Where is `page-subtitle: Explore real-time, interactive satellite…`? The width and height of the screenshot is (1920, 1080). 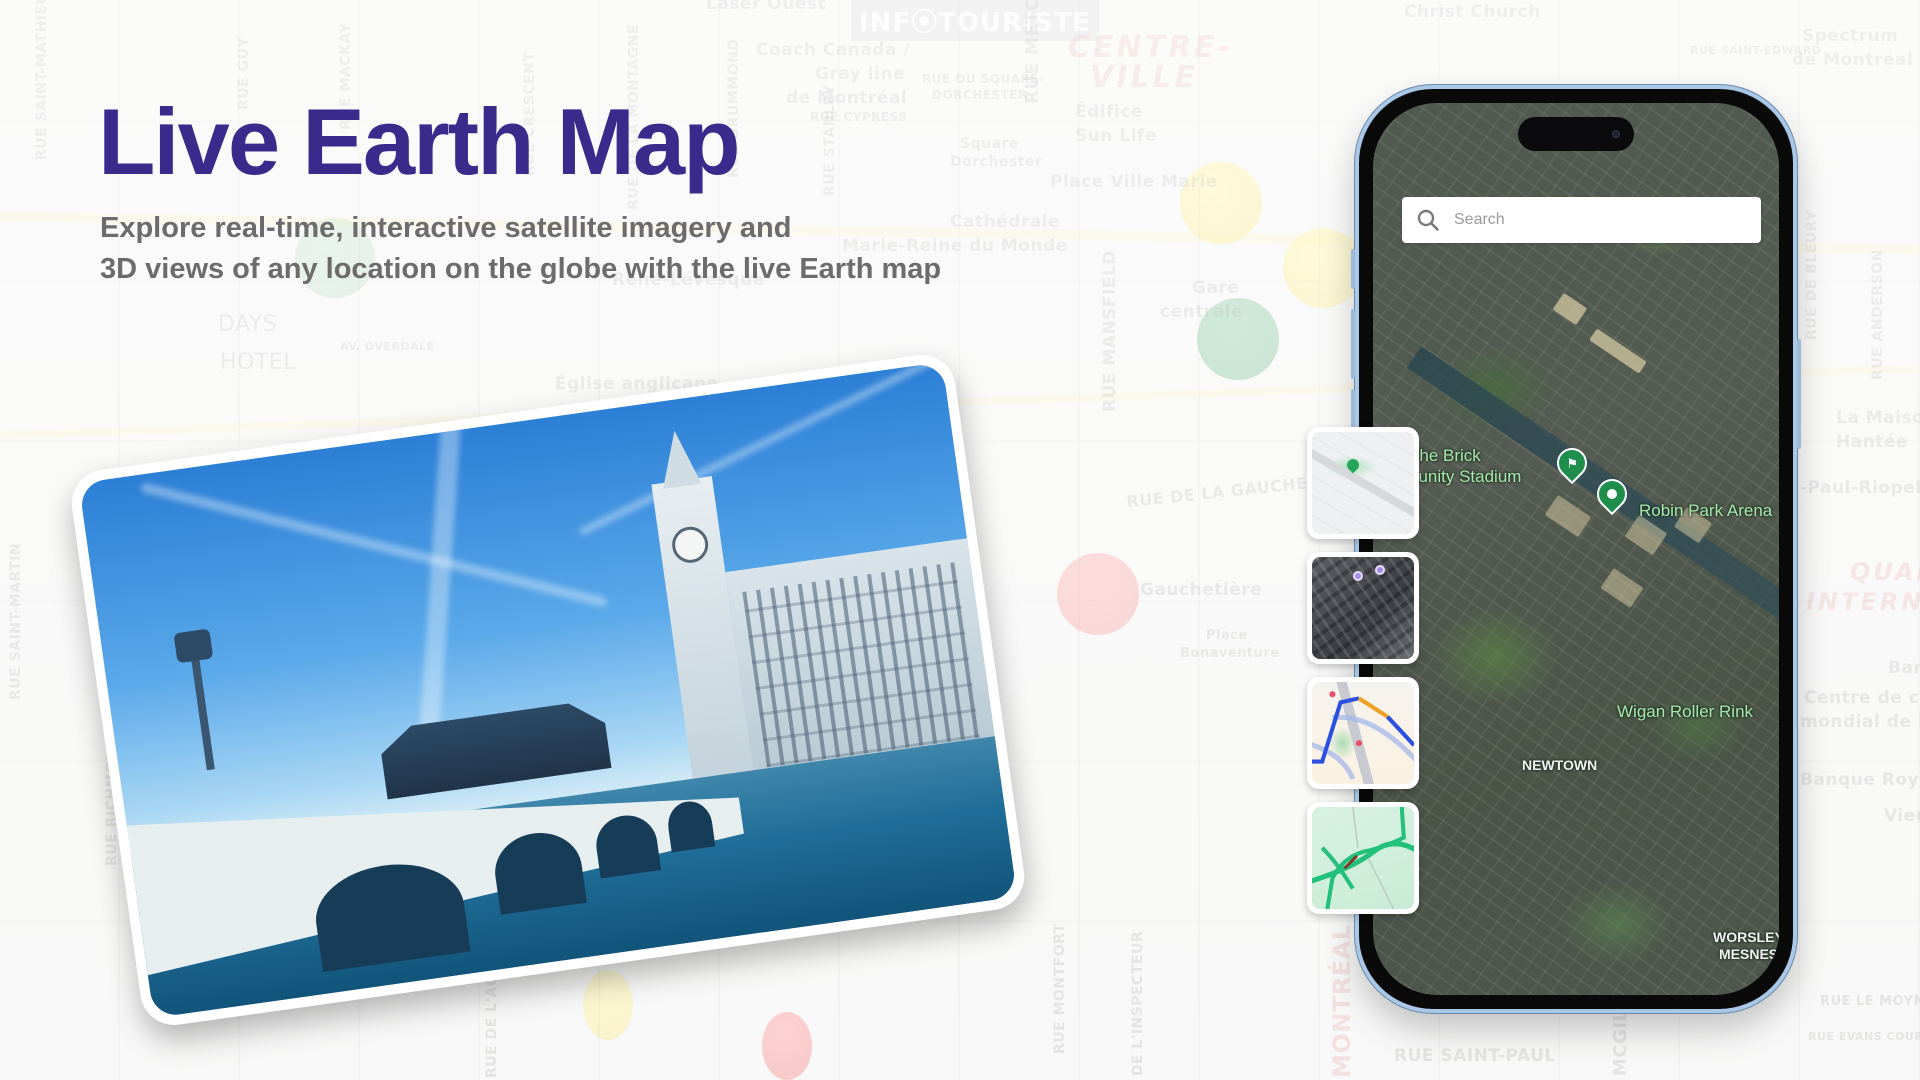 page-subtitle: Explore real-time, interactive satellite… is located at coordinates (560, 249).